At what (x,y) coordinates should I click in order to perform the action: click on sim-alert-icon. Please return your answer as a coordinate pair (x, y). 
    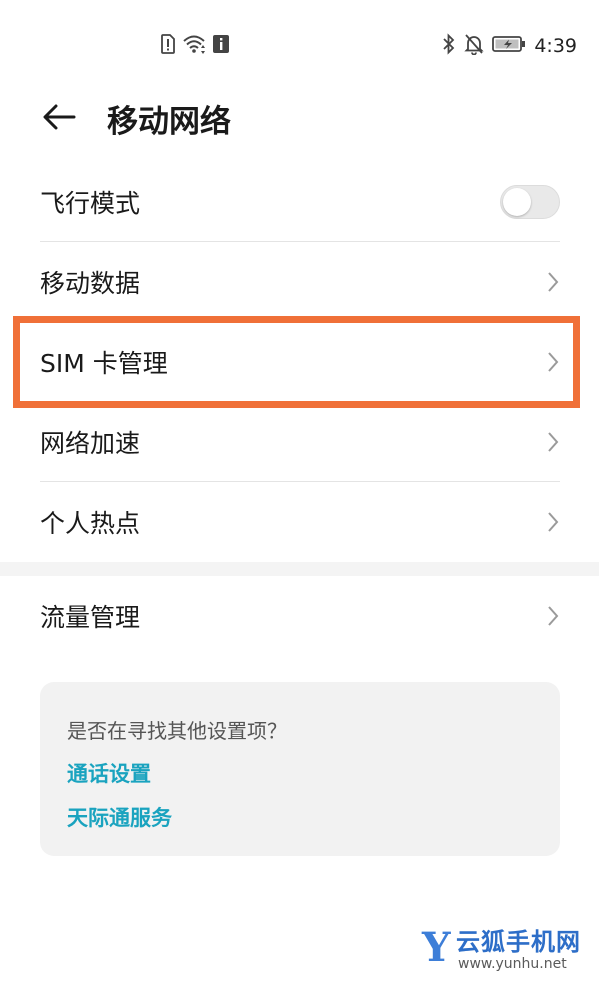
    Looking at the image, I should click on (168, 46).